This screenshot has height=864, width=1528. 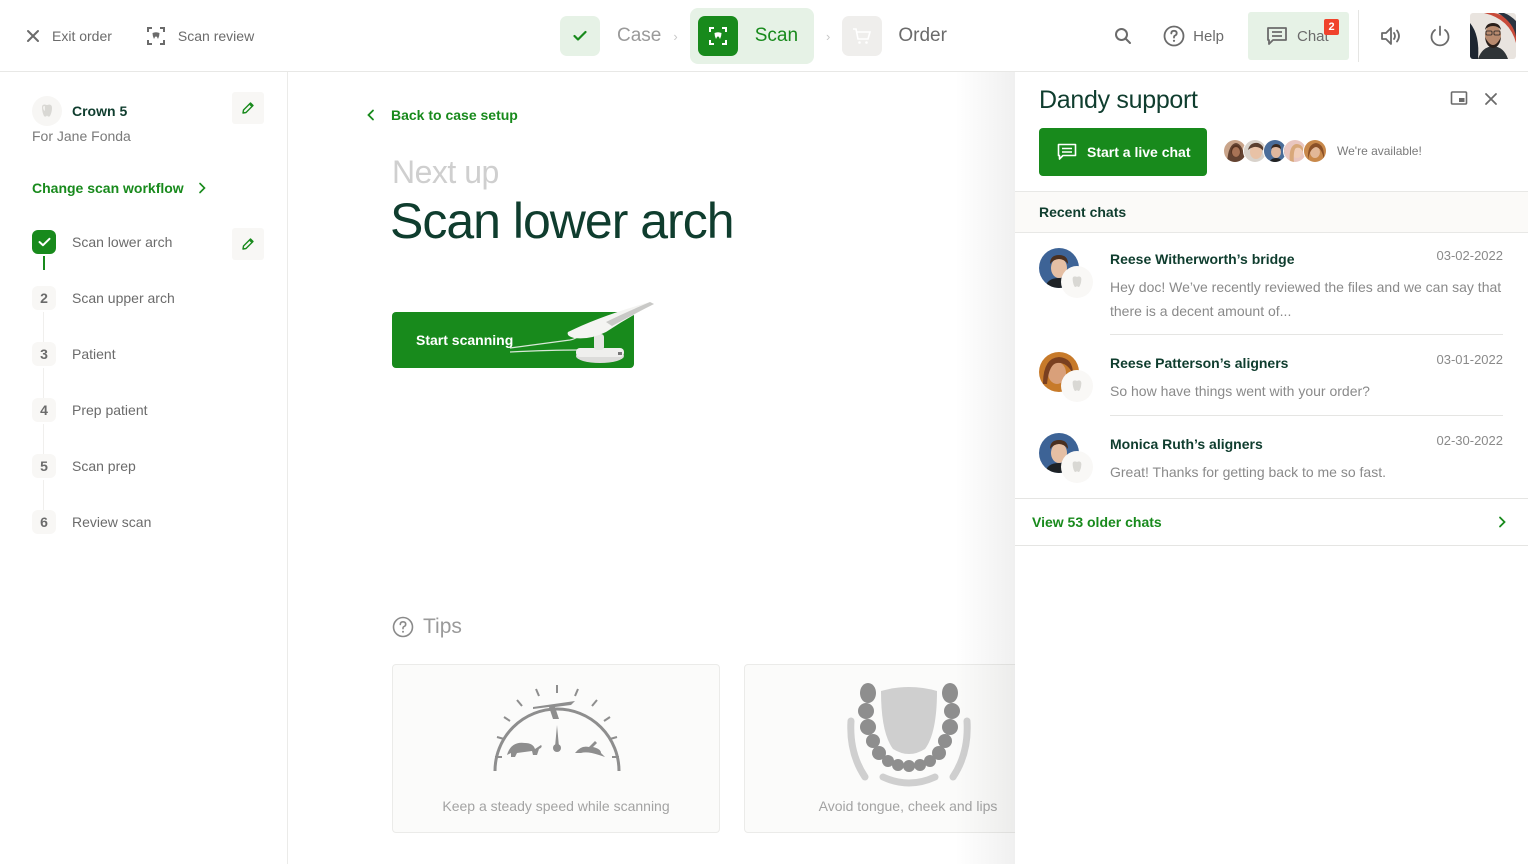 I want to click on chat-button: Chat 2, so click(x=1298, y=36).